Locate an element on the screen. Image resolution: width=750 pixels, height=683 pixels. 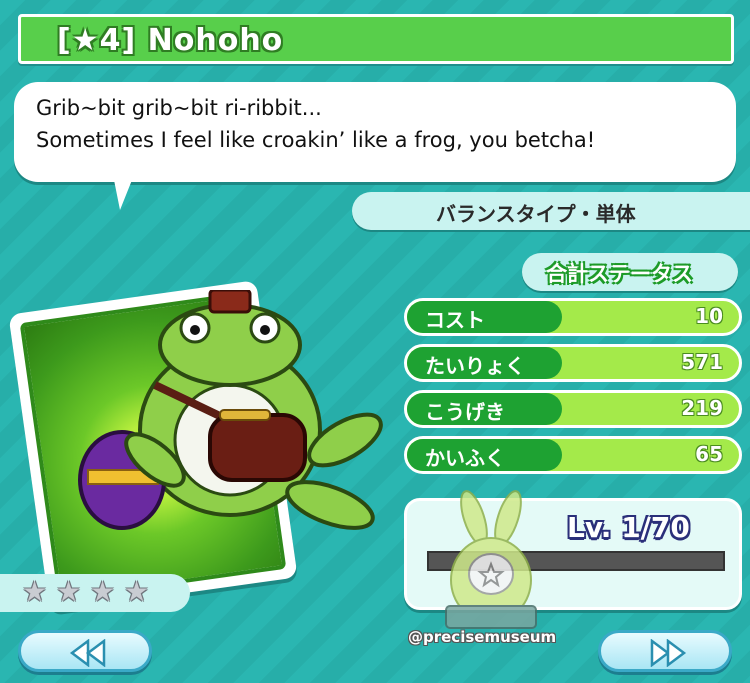
type-label: バランスタイプ・単体 is located at coordinates (551, 211).